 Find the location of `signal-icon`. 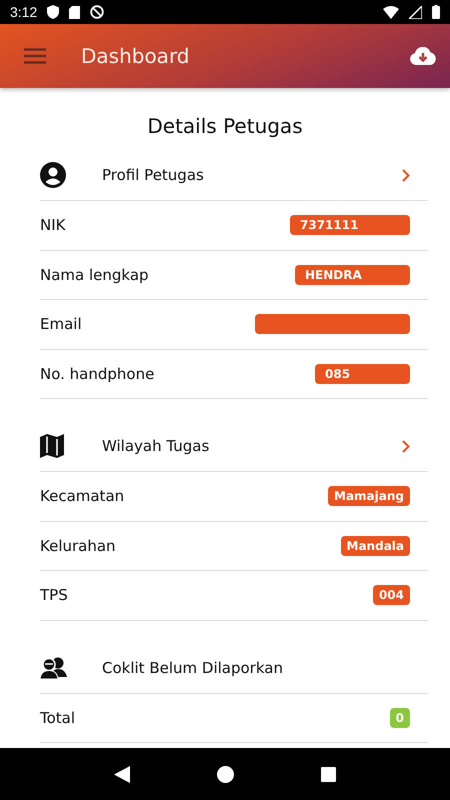

signal-icon is located at coordinates (415, 12).